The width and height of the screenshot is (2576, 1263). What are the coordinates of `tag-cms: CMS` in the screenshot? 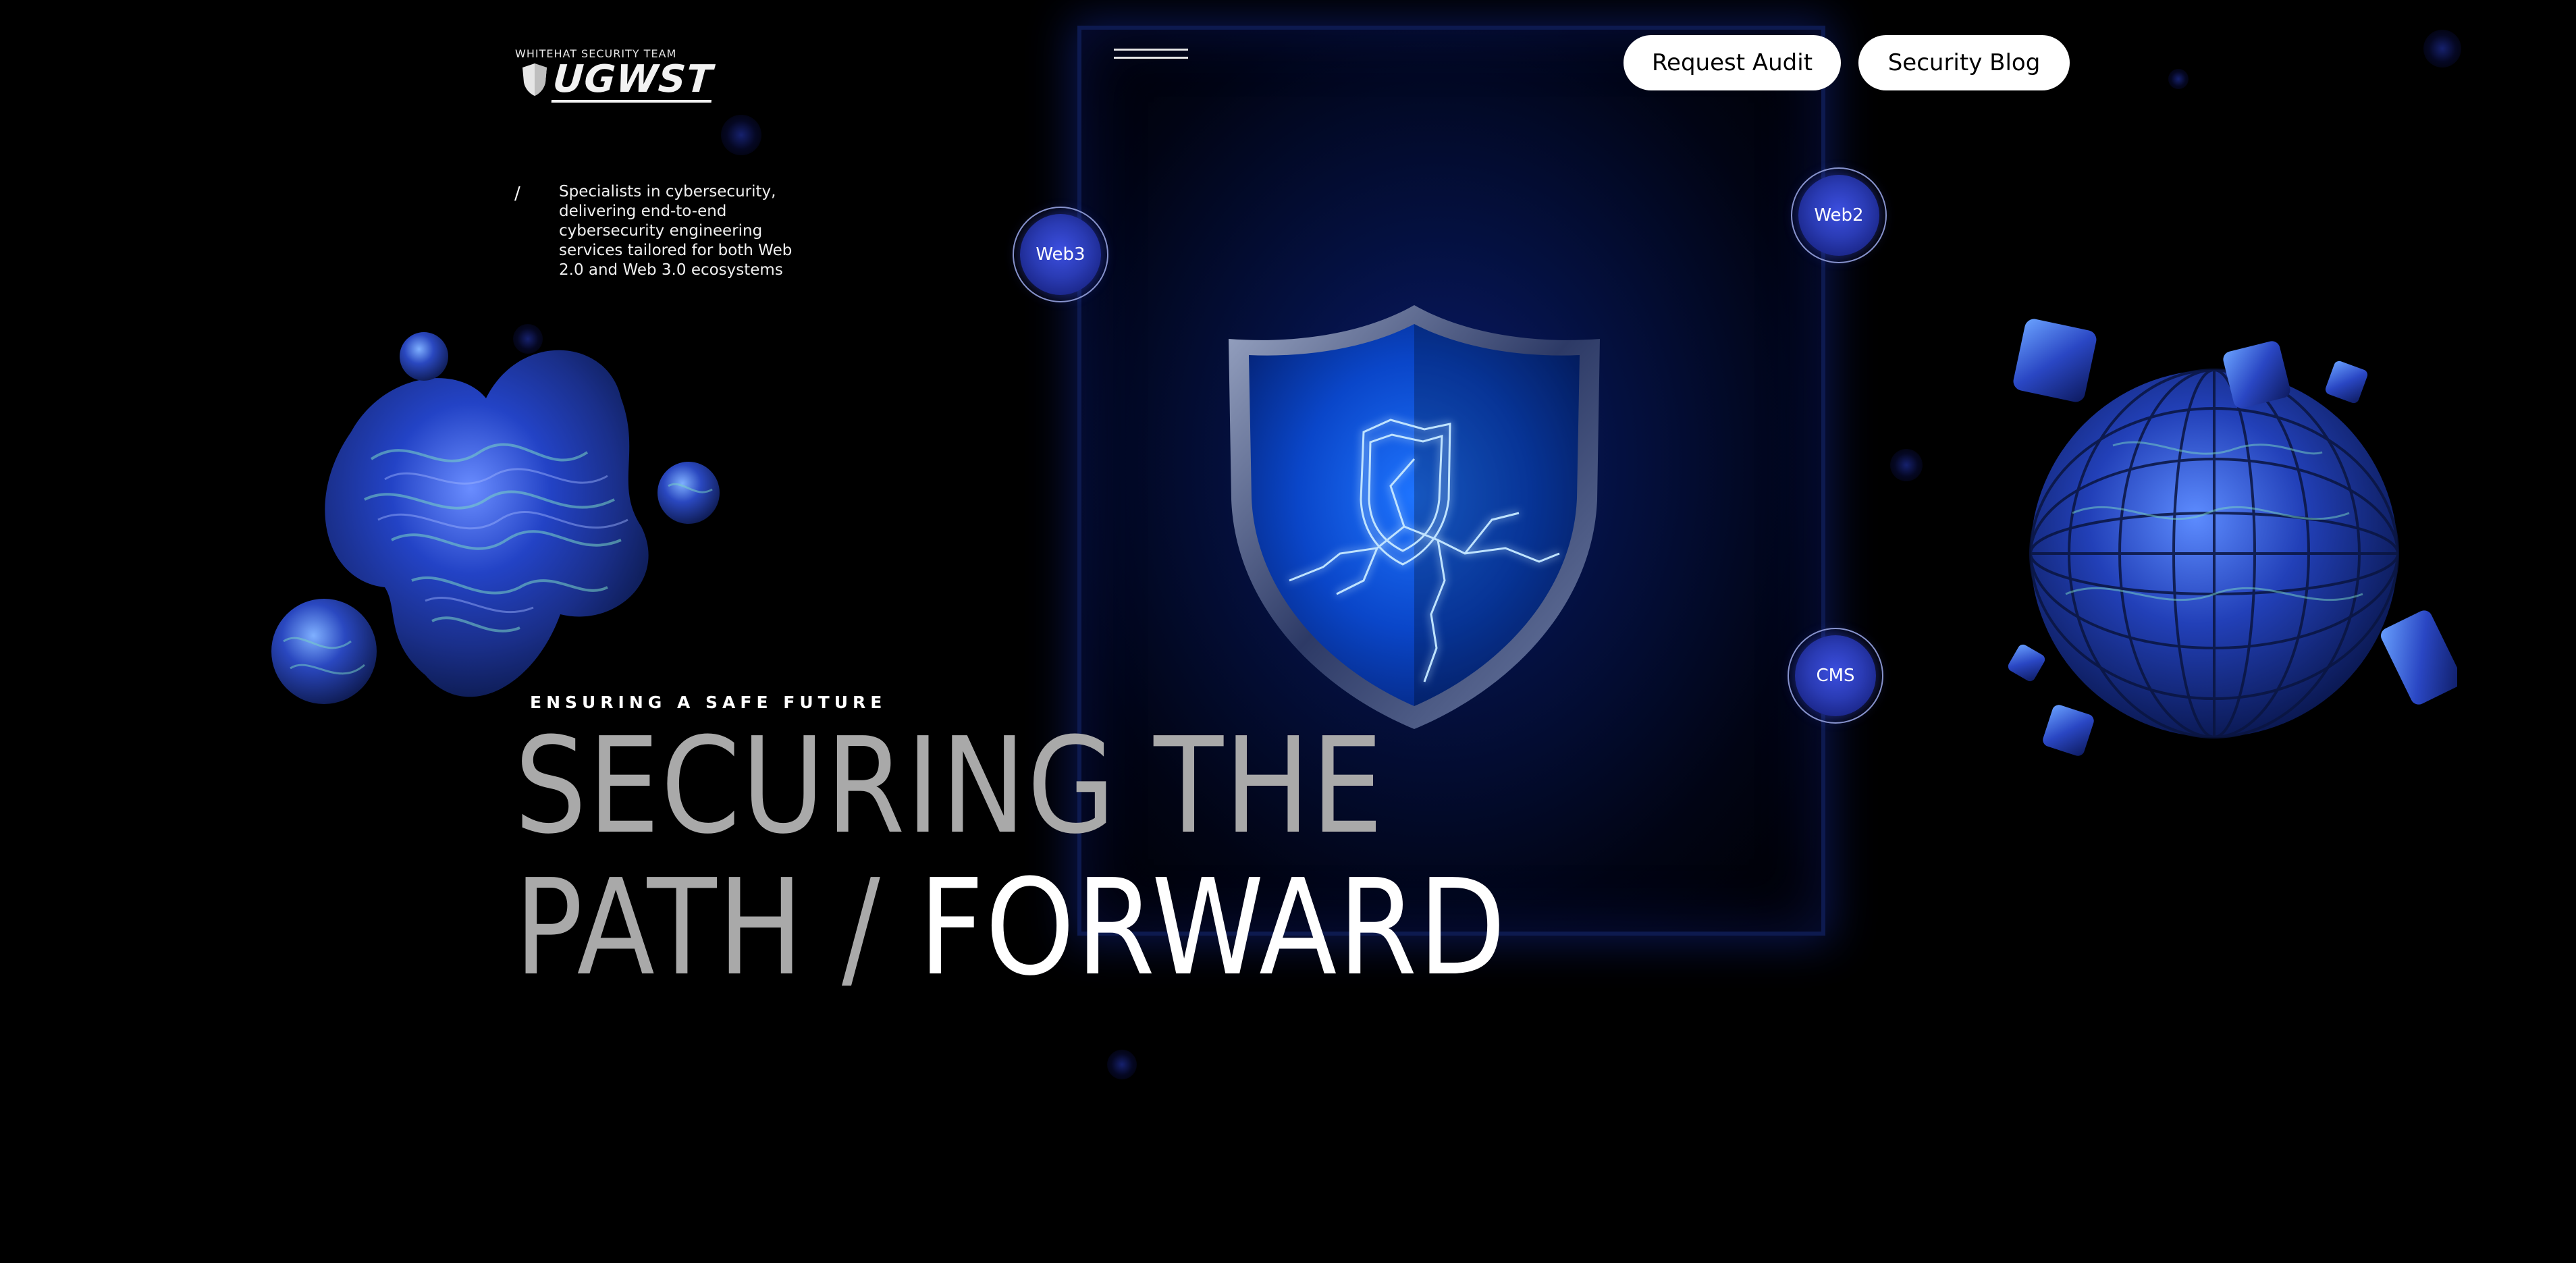 It's located at (1836, 676).